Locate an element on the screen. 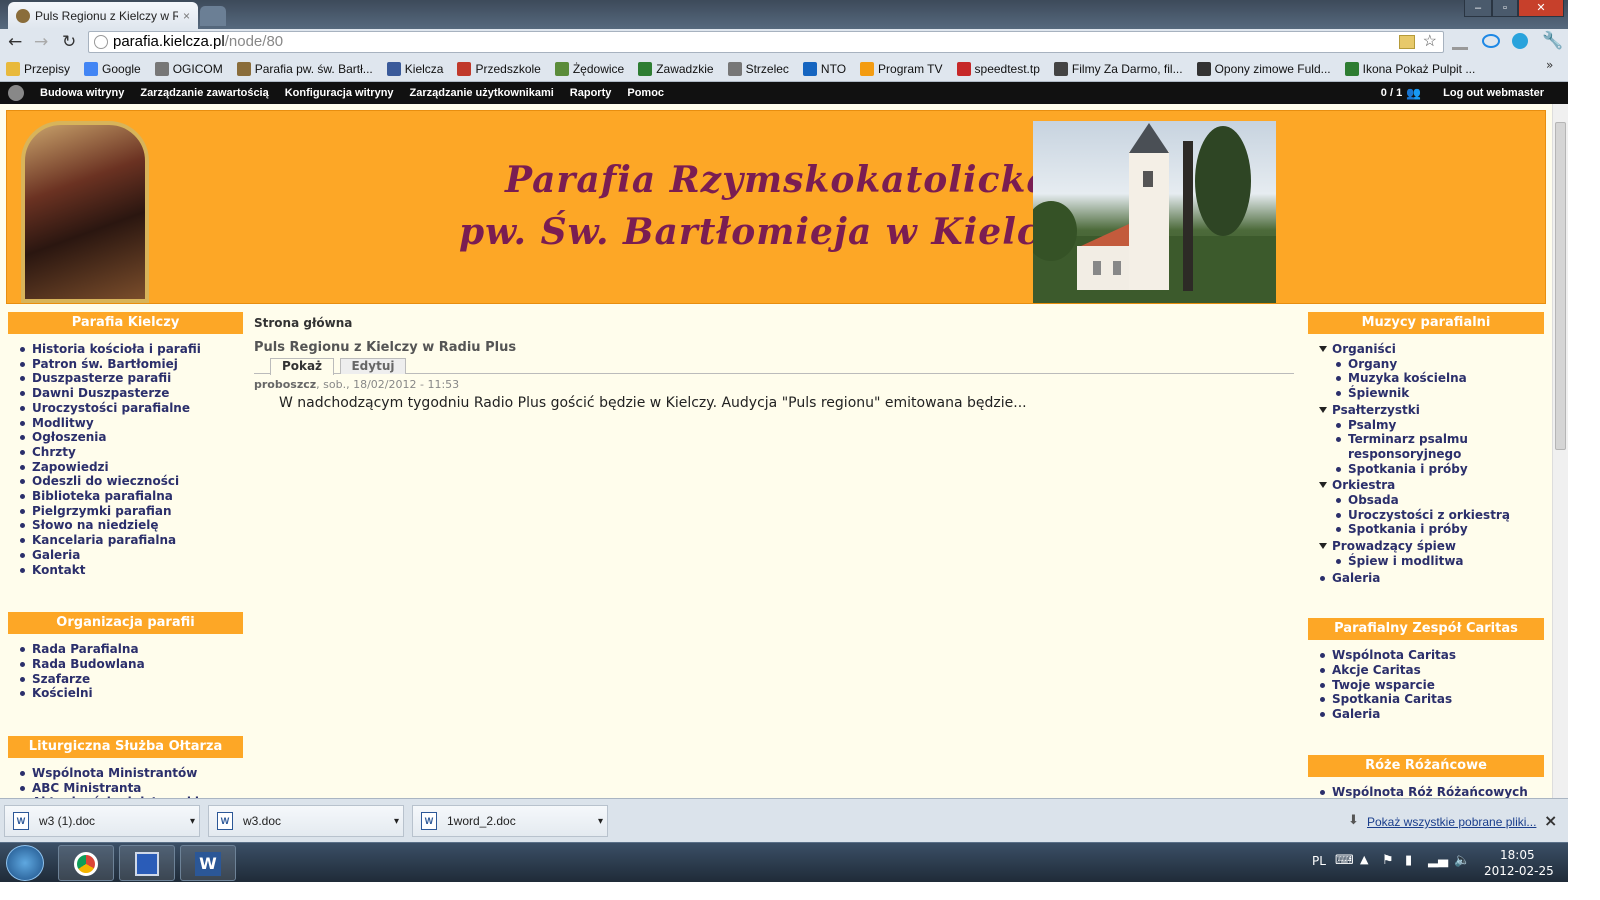  menu-link: ABC Ministranta is located at coordinates (125, 788).